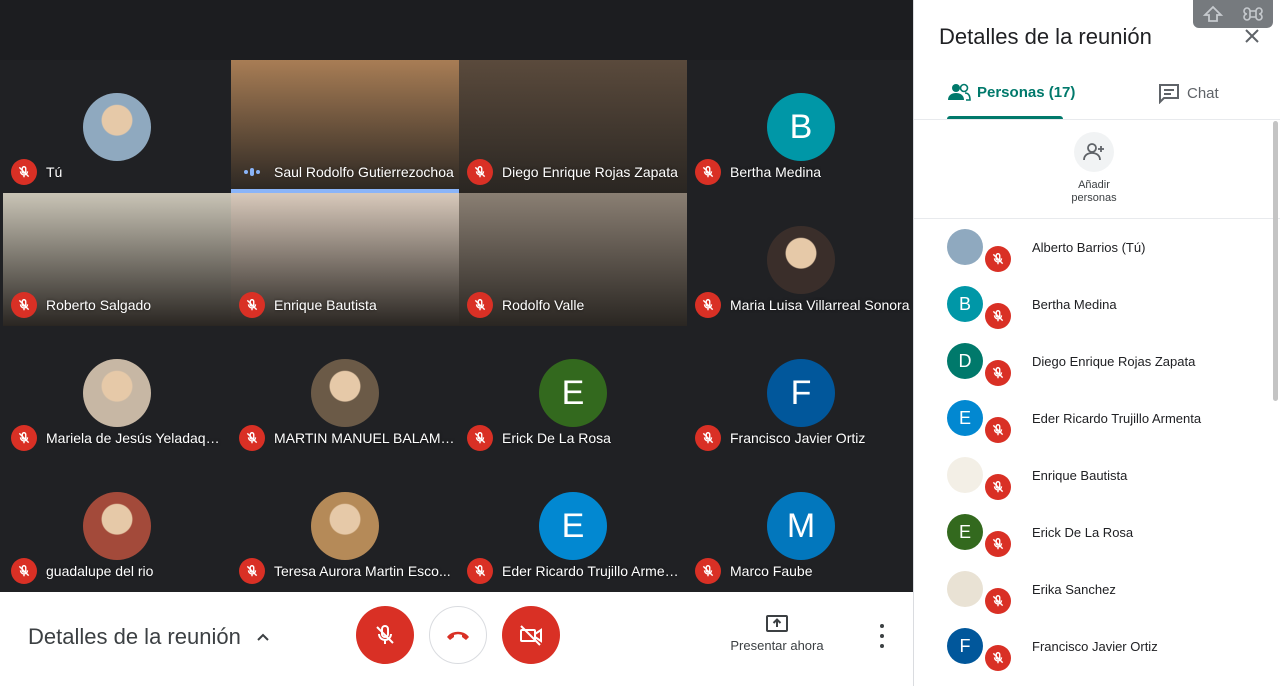  Describe the element at coordinates (1114, 361) in the screenshot. I see `participant-list-name: Diego Enrique Rojas Zapata` at that location.